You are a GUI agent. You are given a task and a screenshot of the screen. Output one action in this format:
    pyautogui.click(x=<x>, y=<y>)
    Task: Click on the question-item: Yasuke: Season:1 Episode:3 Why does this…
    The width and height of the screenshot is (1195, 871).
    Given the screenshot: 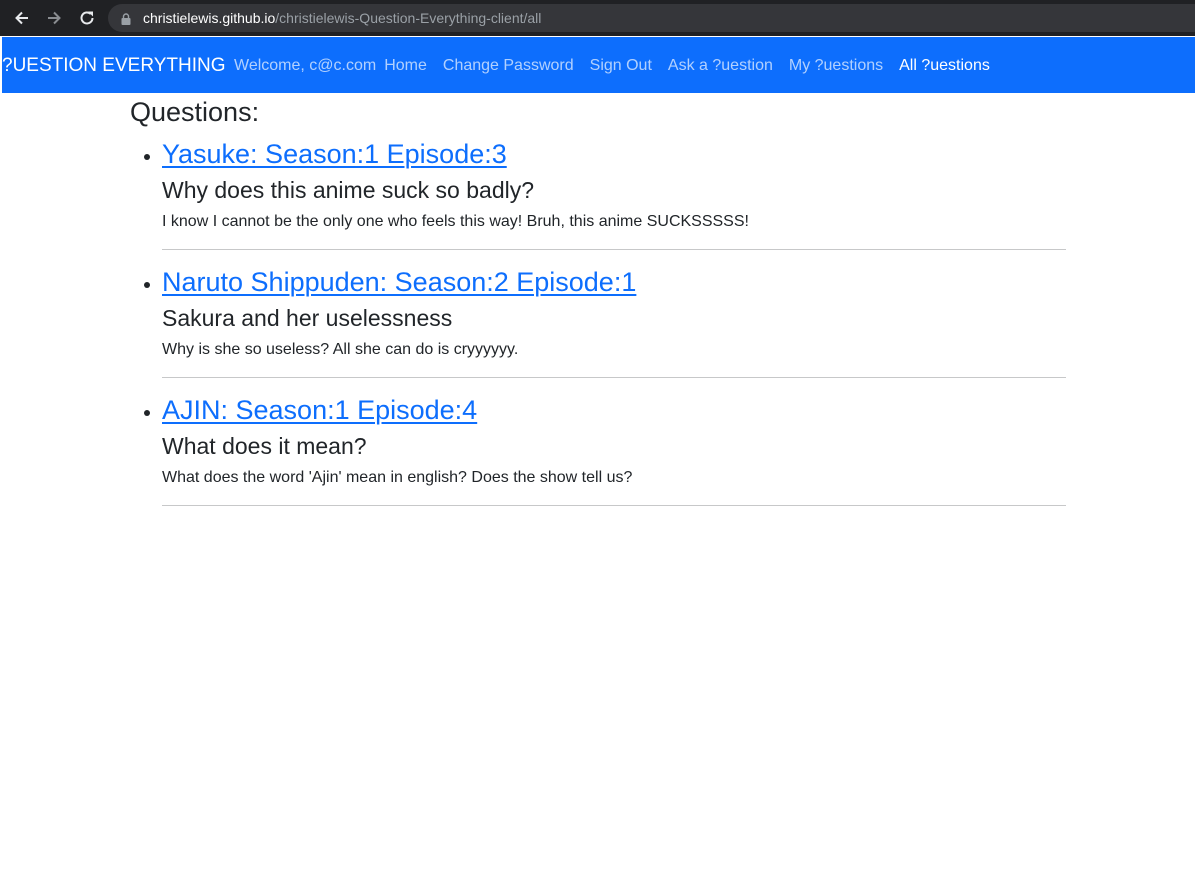 What is the action you would take?
    pyautogui.click(x=605, y=189)
    